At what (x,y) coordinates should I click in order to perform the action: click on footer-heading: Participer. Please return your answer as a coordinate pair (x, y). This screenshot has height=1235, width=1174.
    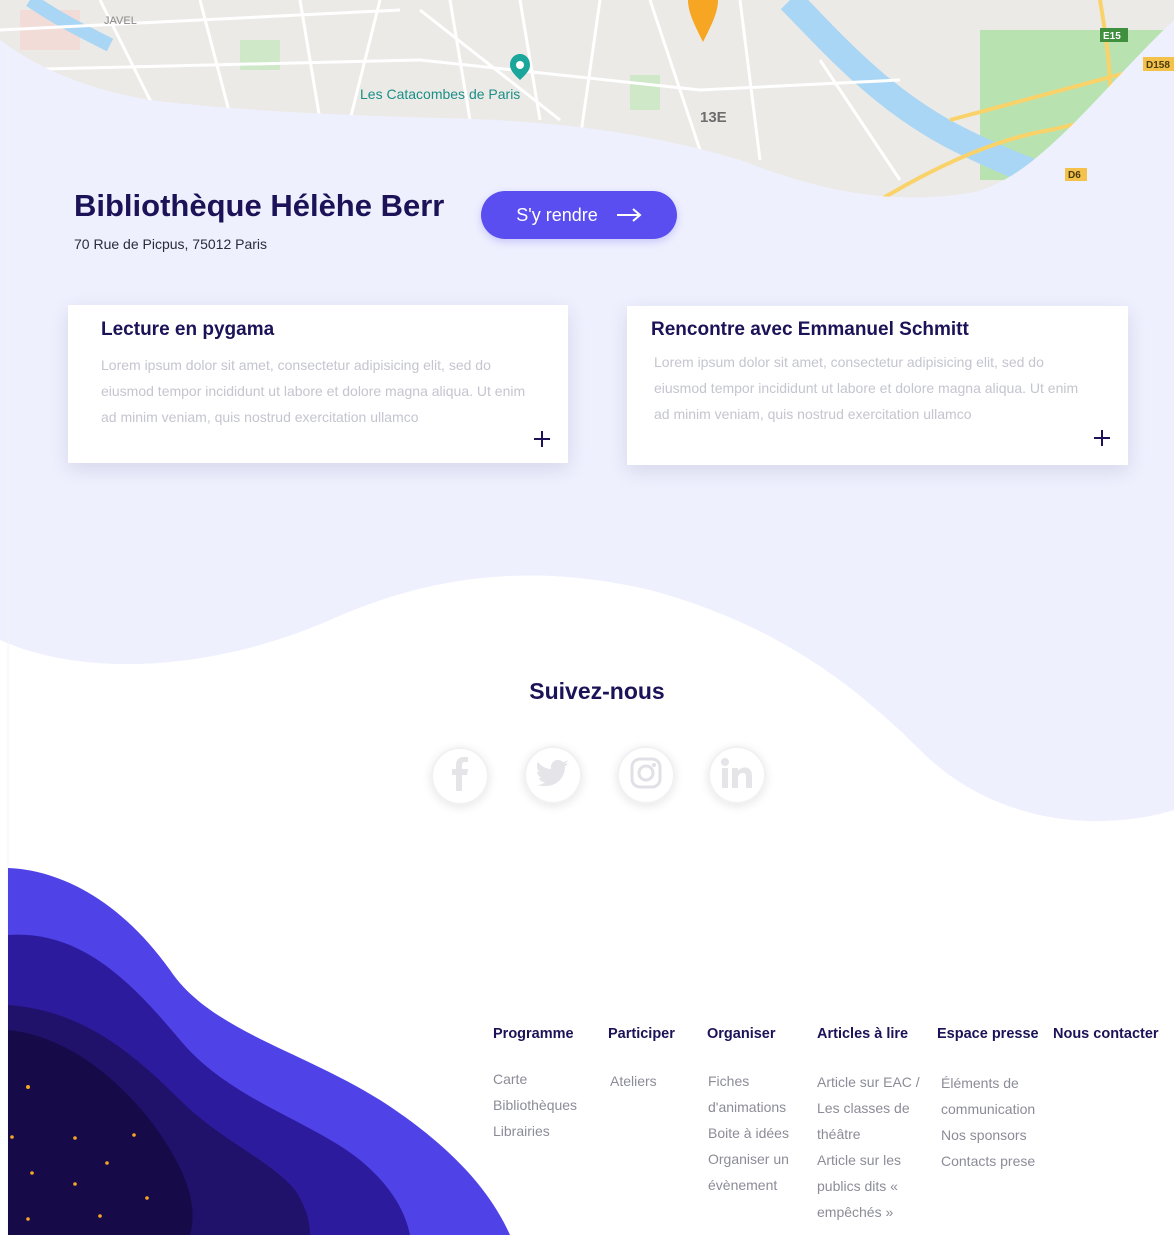
    Looking at the image, I should click on (641, 1034).